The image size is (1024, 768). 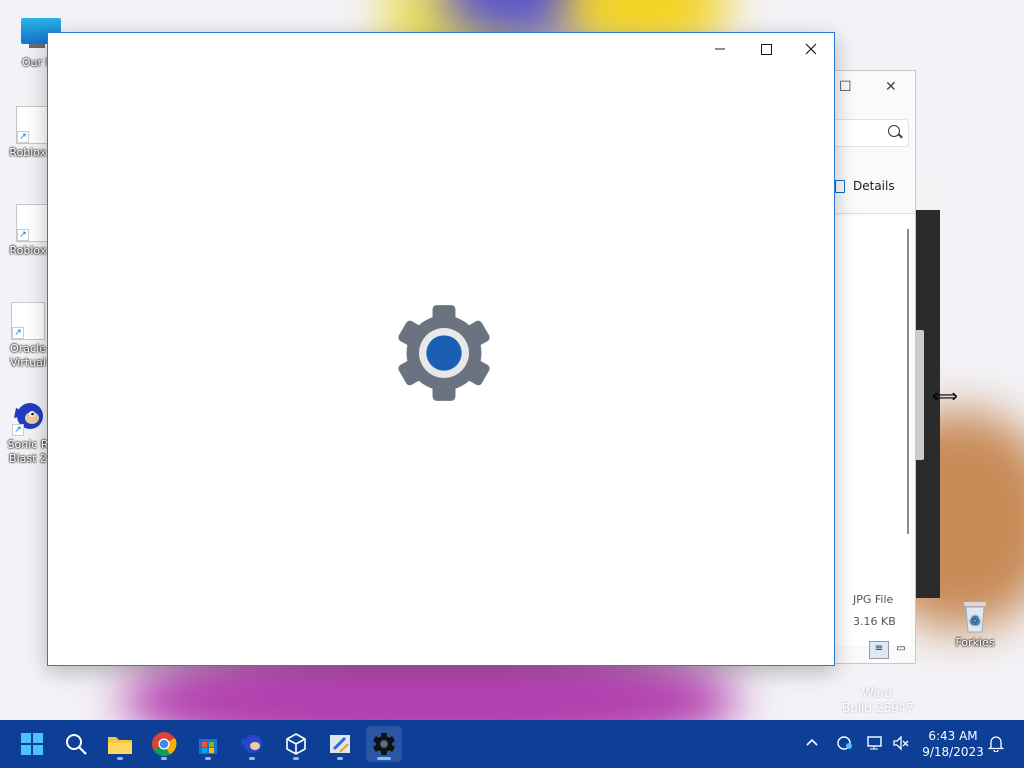 I want to click on tray-update-icon-button, so click(x=845, y=744).